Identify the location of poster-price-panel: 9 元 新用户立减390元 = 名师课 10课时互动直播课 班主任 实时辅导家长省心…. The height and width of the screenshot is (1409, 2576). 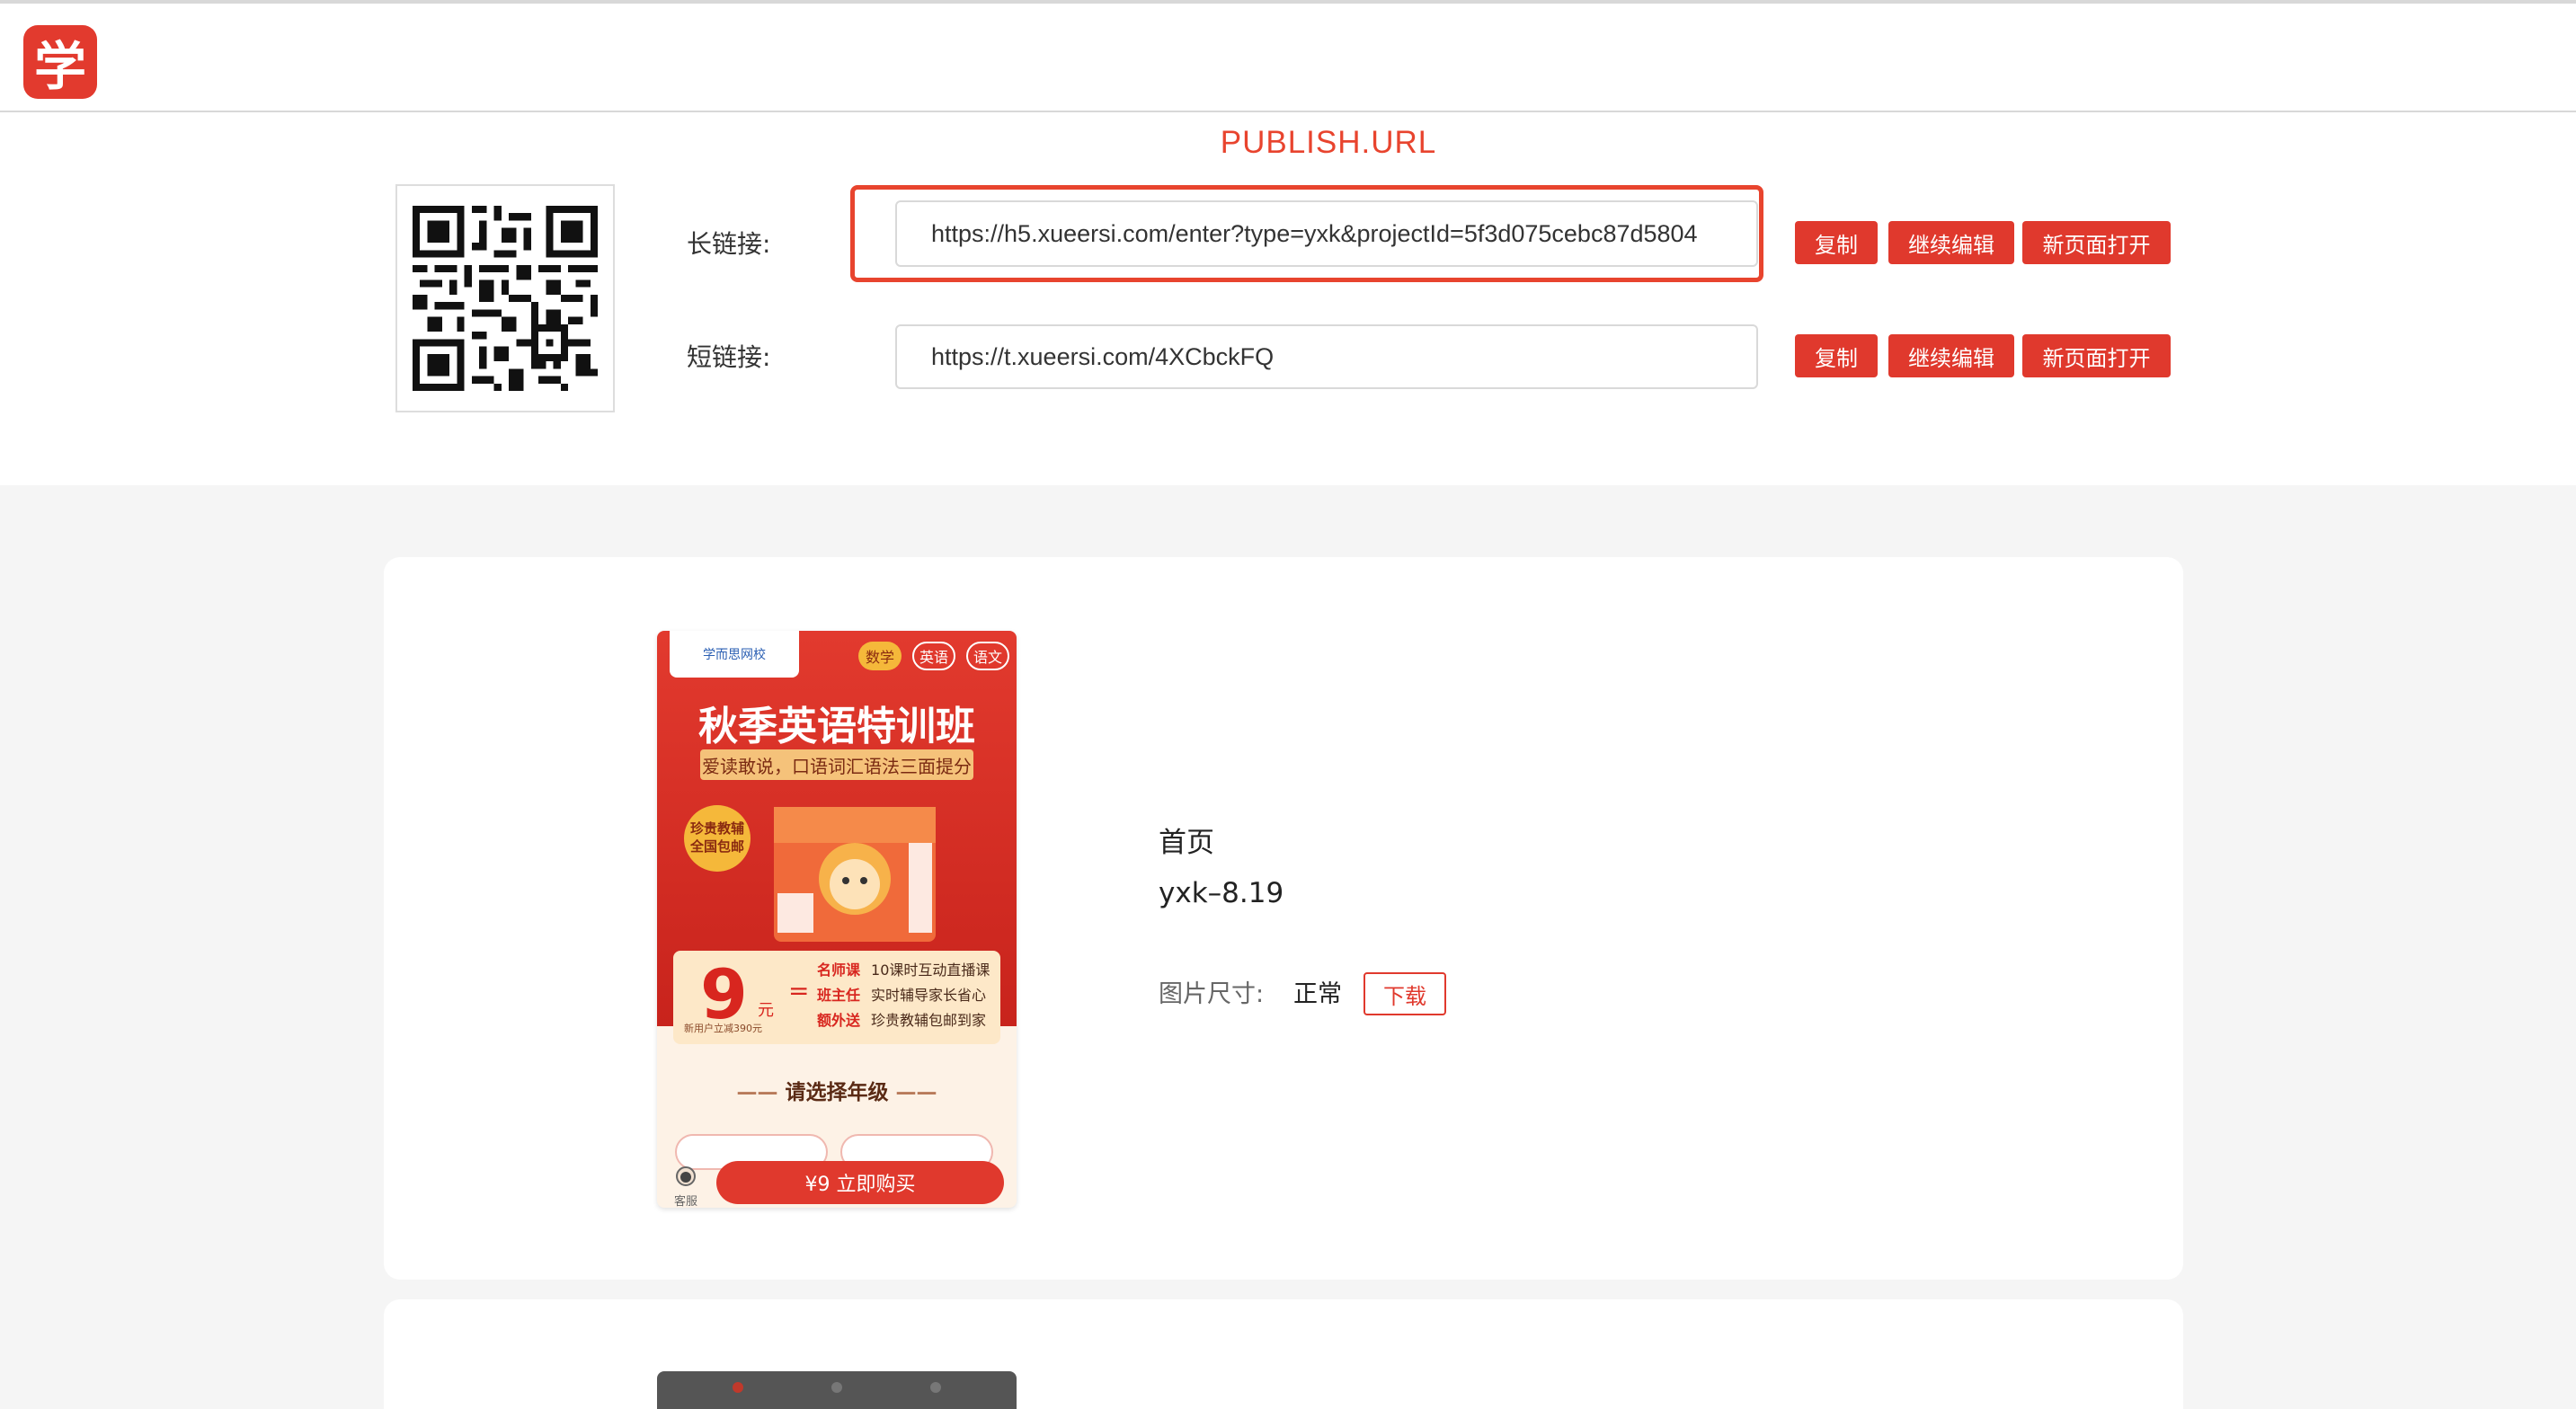
(836, 998).